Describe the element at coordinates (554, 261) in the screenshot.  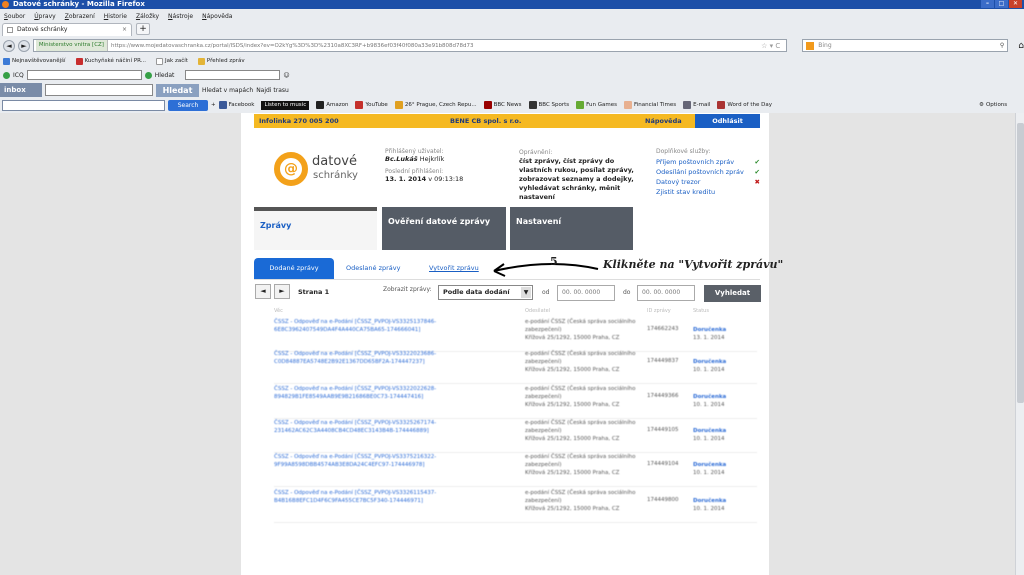
I see `step-number: 5` at that location.